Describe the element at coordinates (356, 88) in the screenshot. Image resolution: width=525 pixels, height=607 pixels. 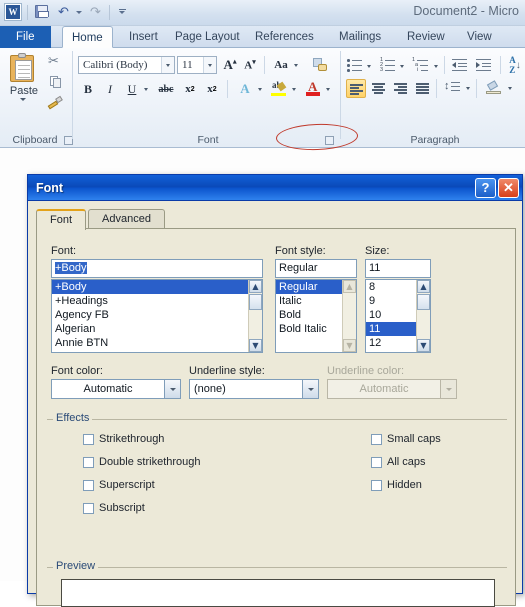
I see `align-left-icon` at that location.